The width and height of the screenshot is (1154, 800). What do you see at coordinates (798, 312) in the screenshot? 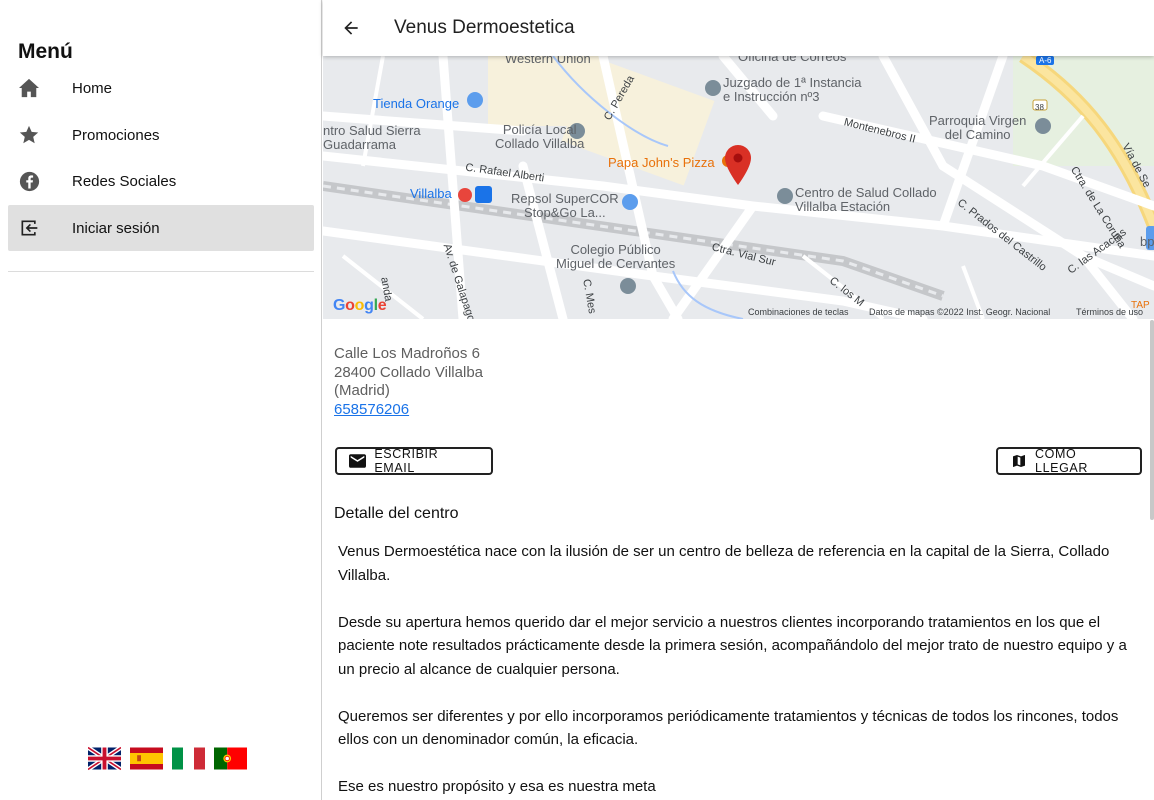
I see `keyboard-shortcuts-link: Combinaciones de teclas` at bounding box center [798, 312].